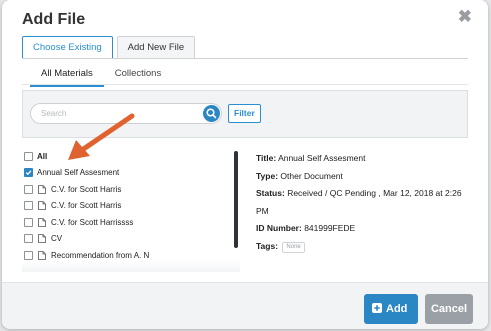  What do you see at coordinates (78, 173) in the screenshot?
I see `file-name: Annual Self Assesment` at bounding box center [78, 173].